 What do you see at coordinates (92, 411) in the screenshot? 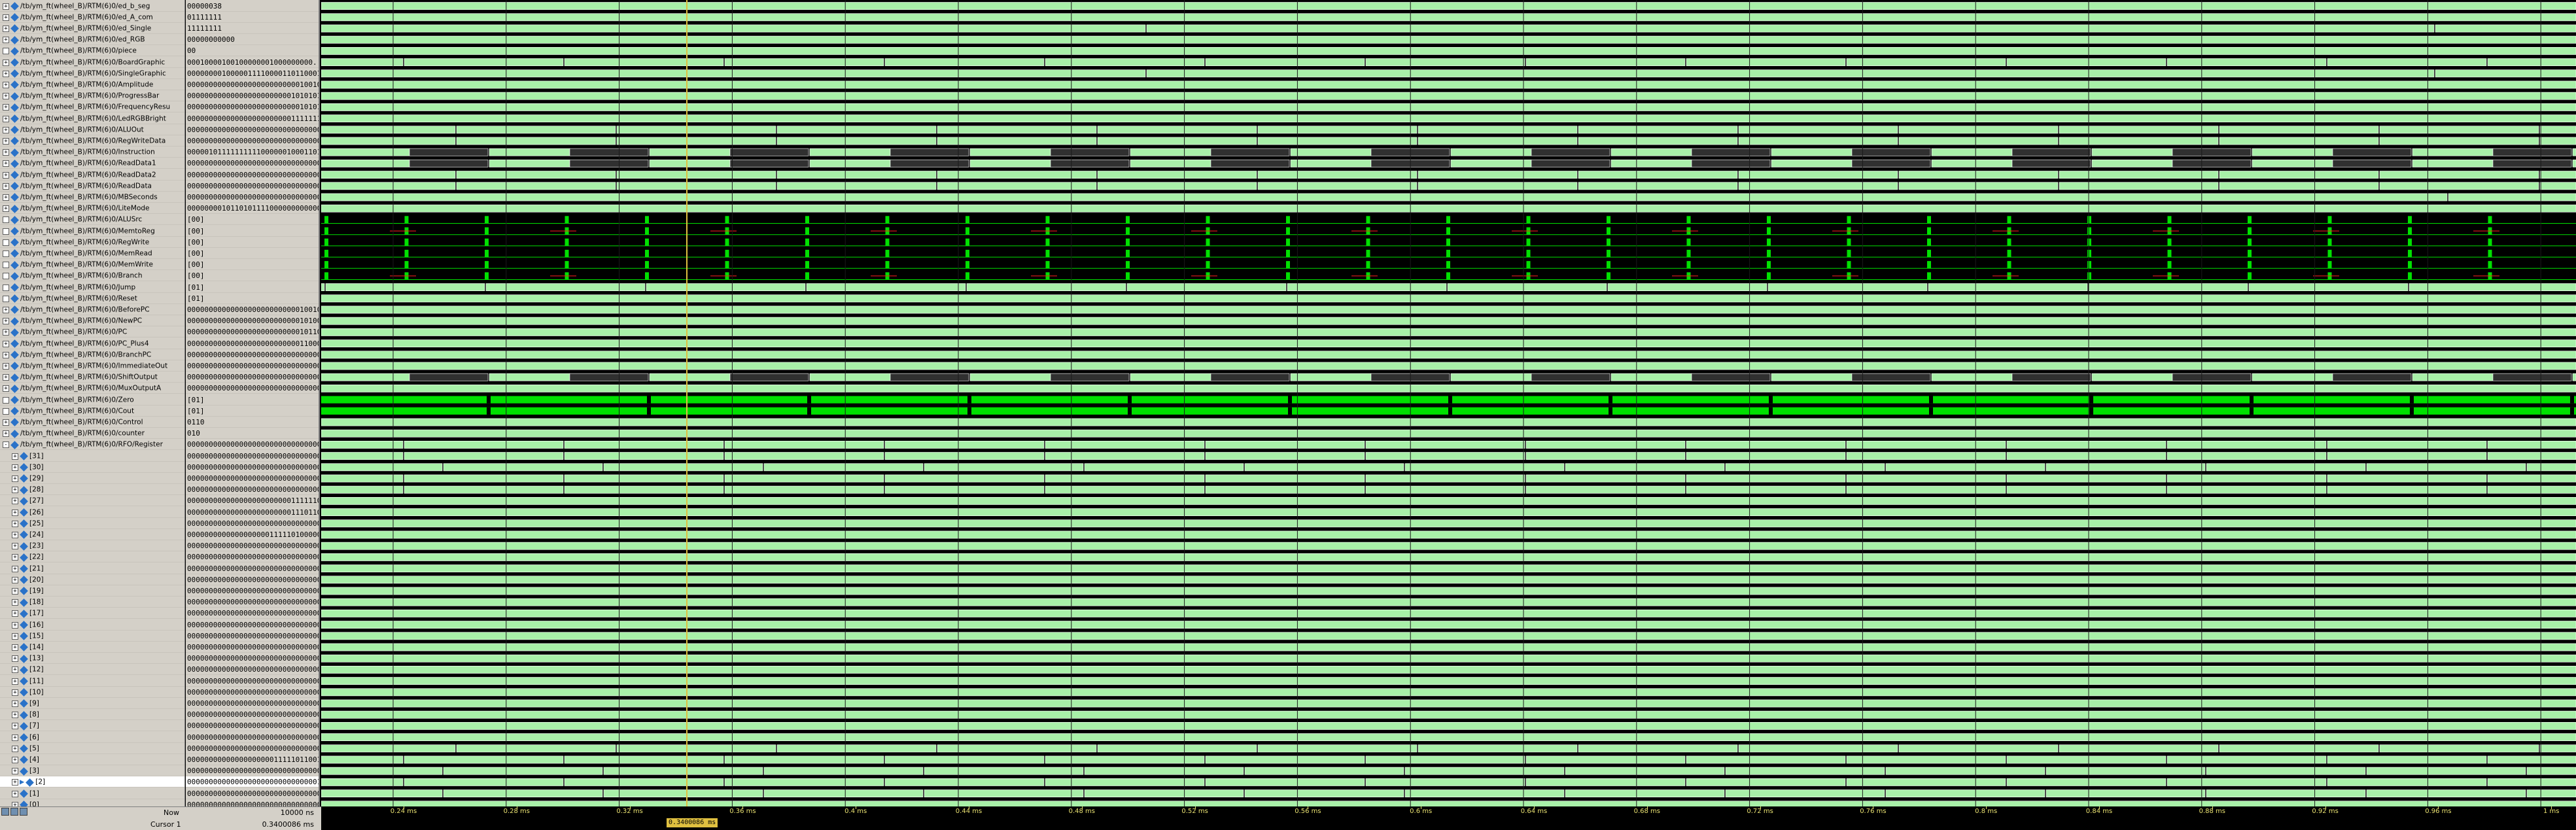
I see `signal-row: /tb/ym_ft(wheel_B)/RTM(6)0/Cout` at bounding box center [92, 411].